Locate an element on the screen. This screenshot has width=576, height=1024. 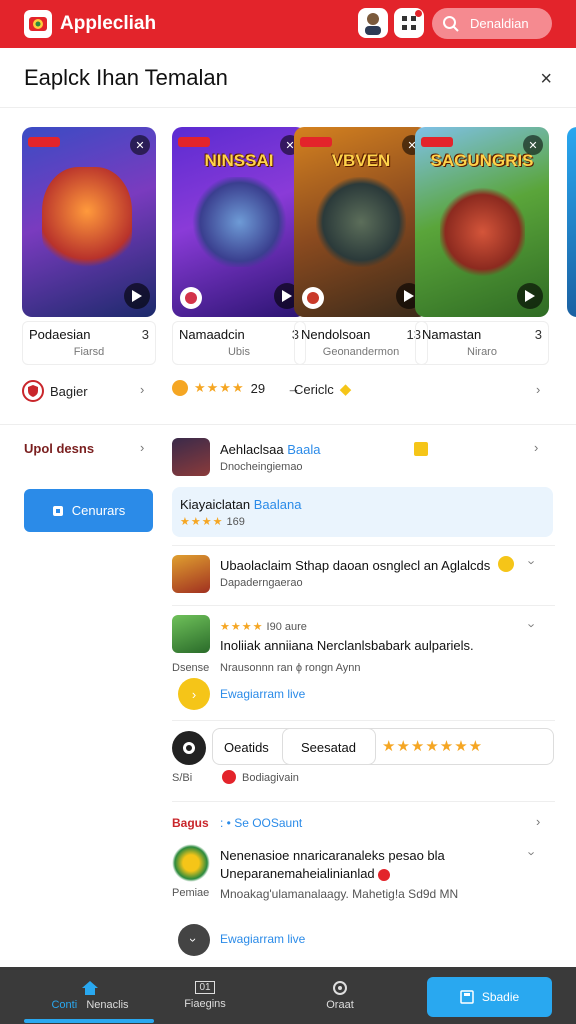
game-card-number: 3 is located at coordinates (145, 334).